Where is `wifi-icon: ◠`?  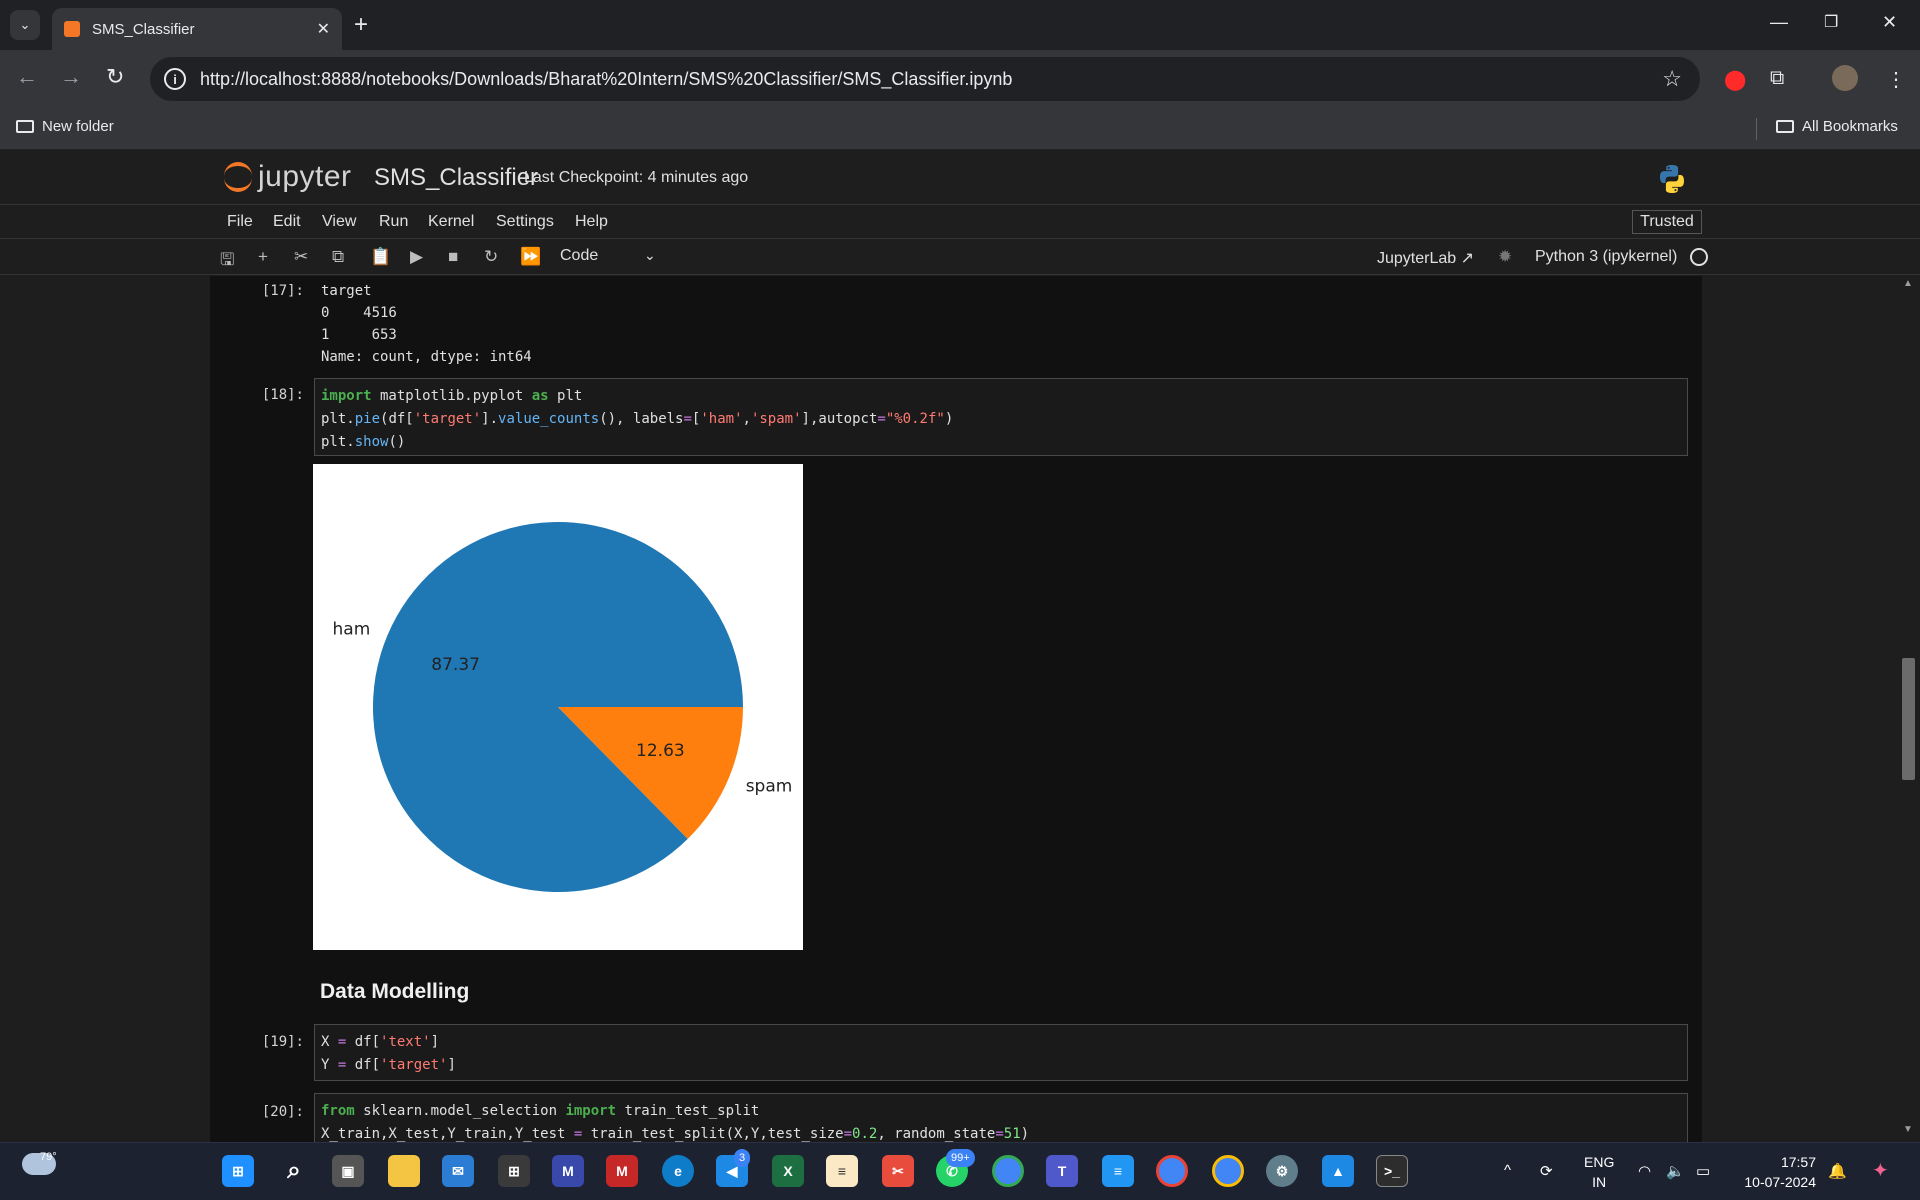
wifi-icon: ◠ is located at coordinates (1644, 1171).